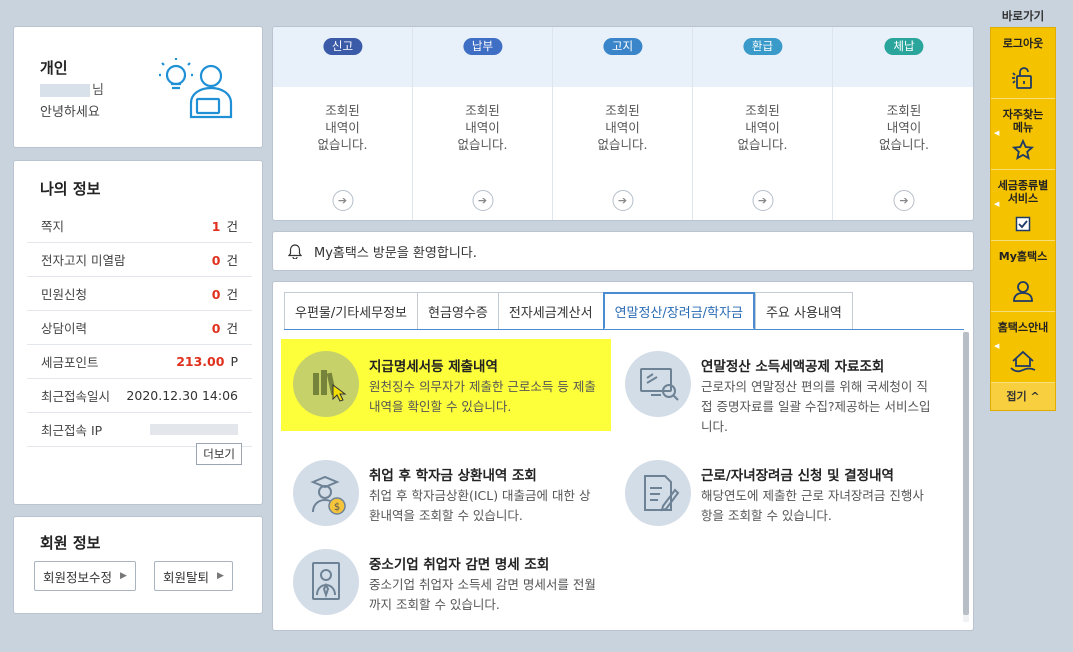 This screenshot has height=652, width=1073. I want to click on status-badge-refund: 환급, so click(762, 46).